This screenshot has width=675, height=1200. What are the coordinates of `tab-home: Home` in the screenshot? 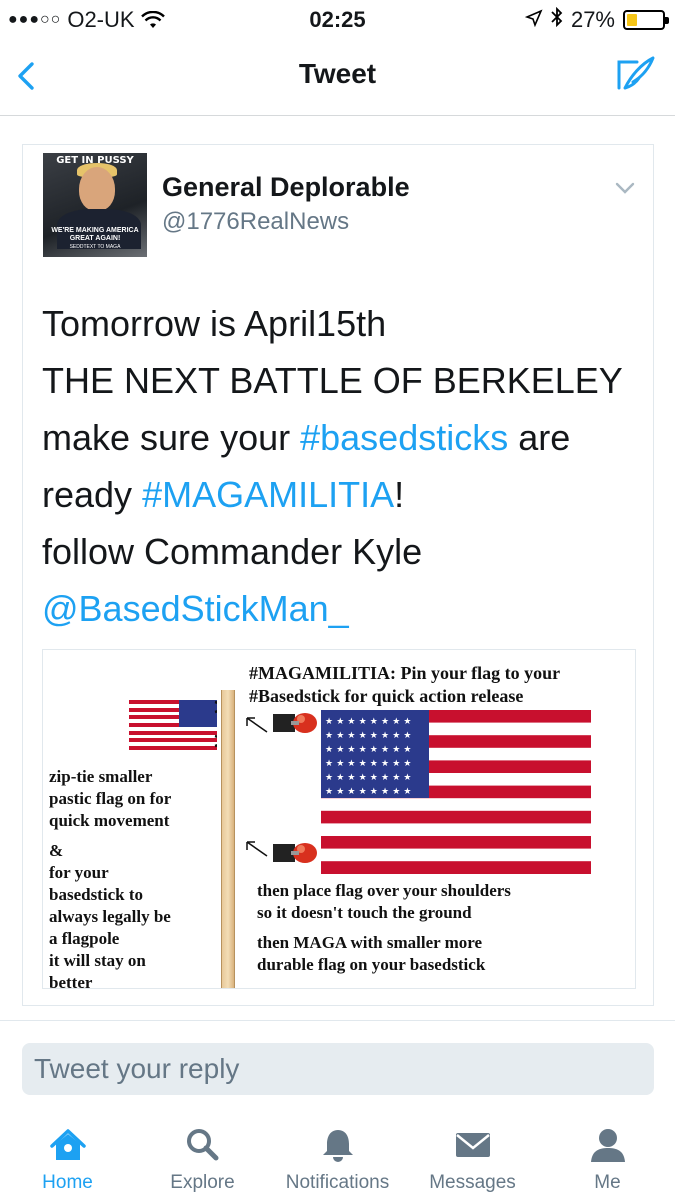 It's located at (67, 1153).